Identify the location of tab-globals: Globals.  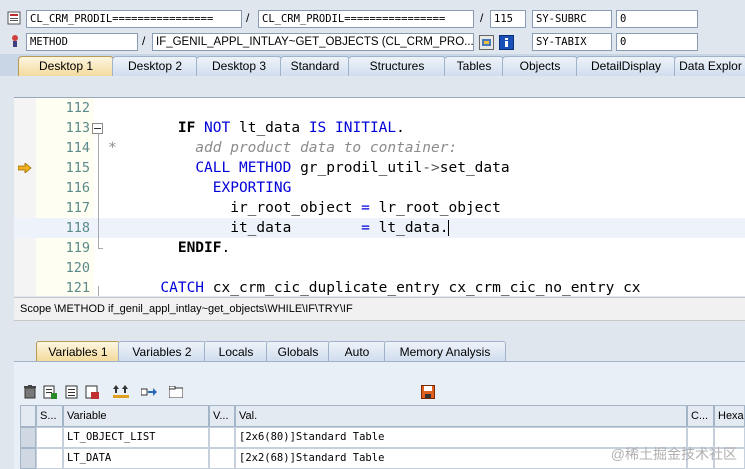
(298, 351).